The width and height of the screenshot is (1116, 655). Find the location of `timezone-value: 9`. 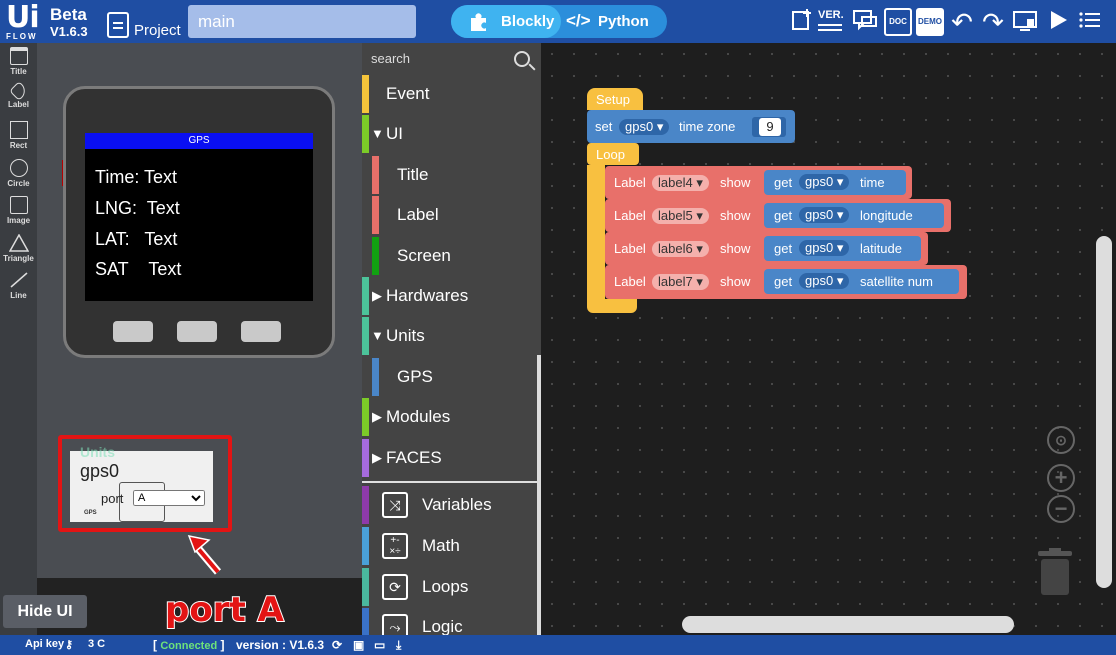

timezone-value: 9 is located at coordinates (770, 127).